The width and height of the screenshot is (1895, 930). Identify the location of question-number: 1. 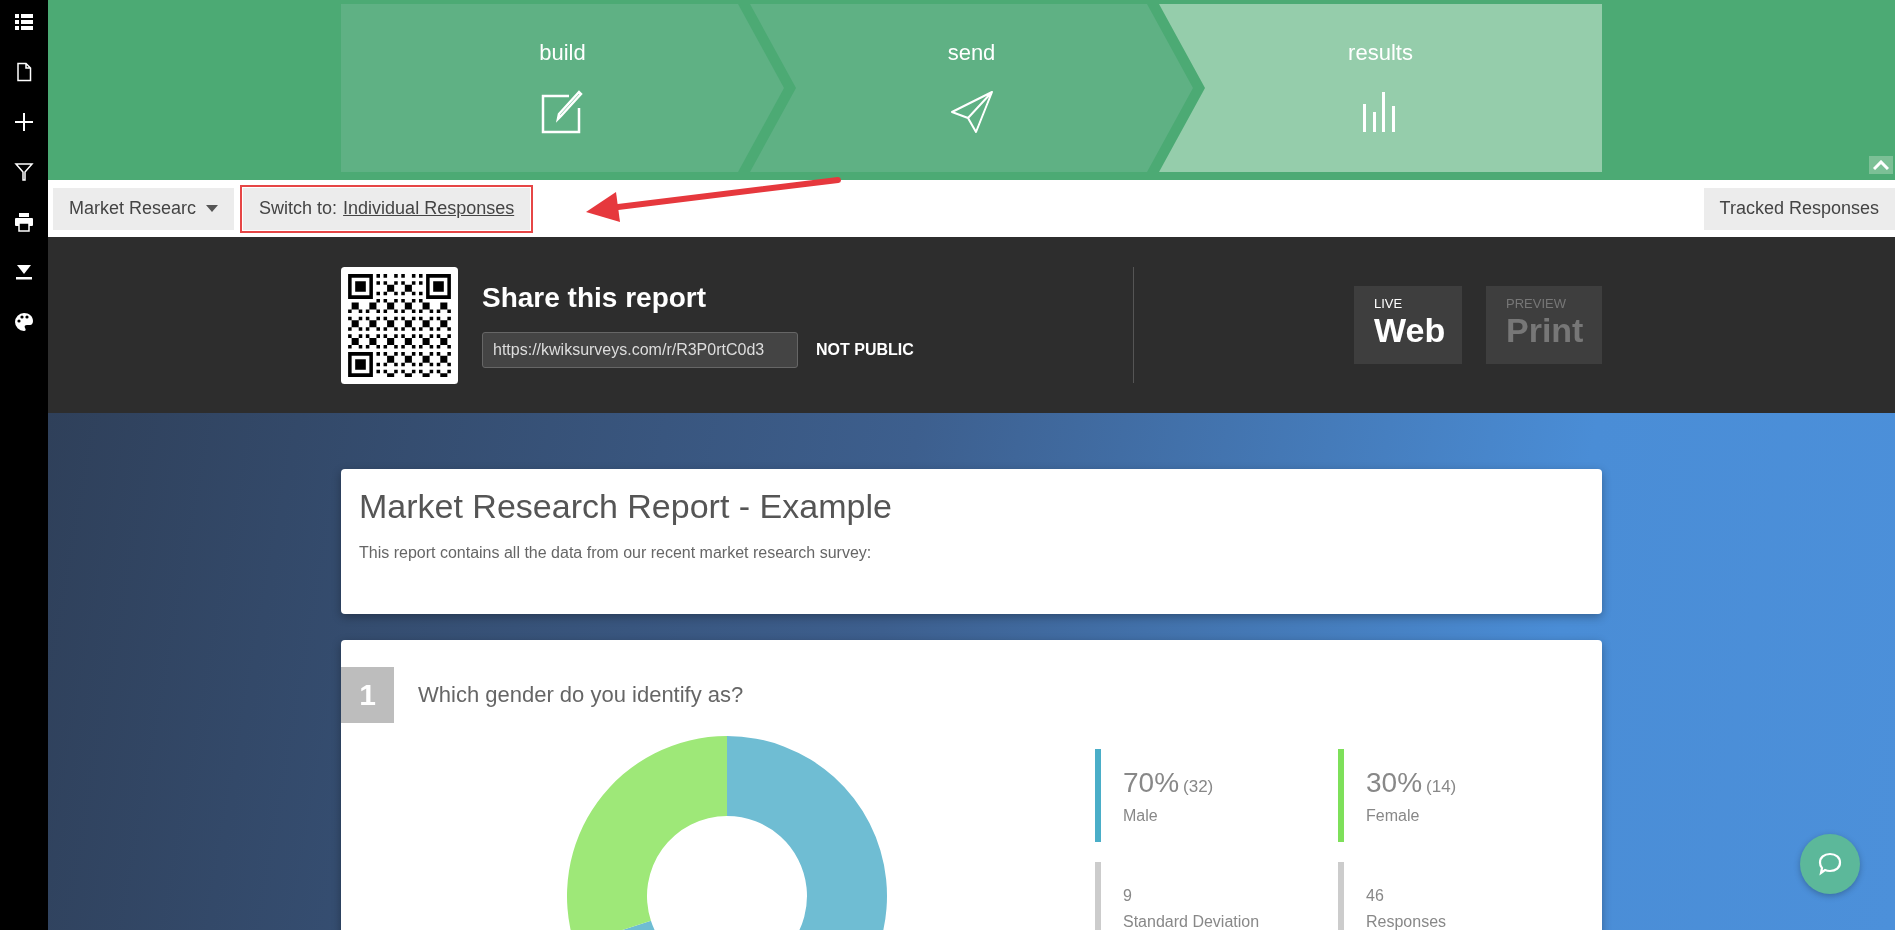
(367, 695).